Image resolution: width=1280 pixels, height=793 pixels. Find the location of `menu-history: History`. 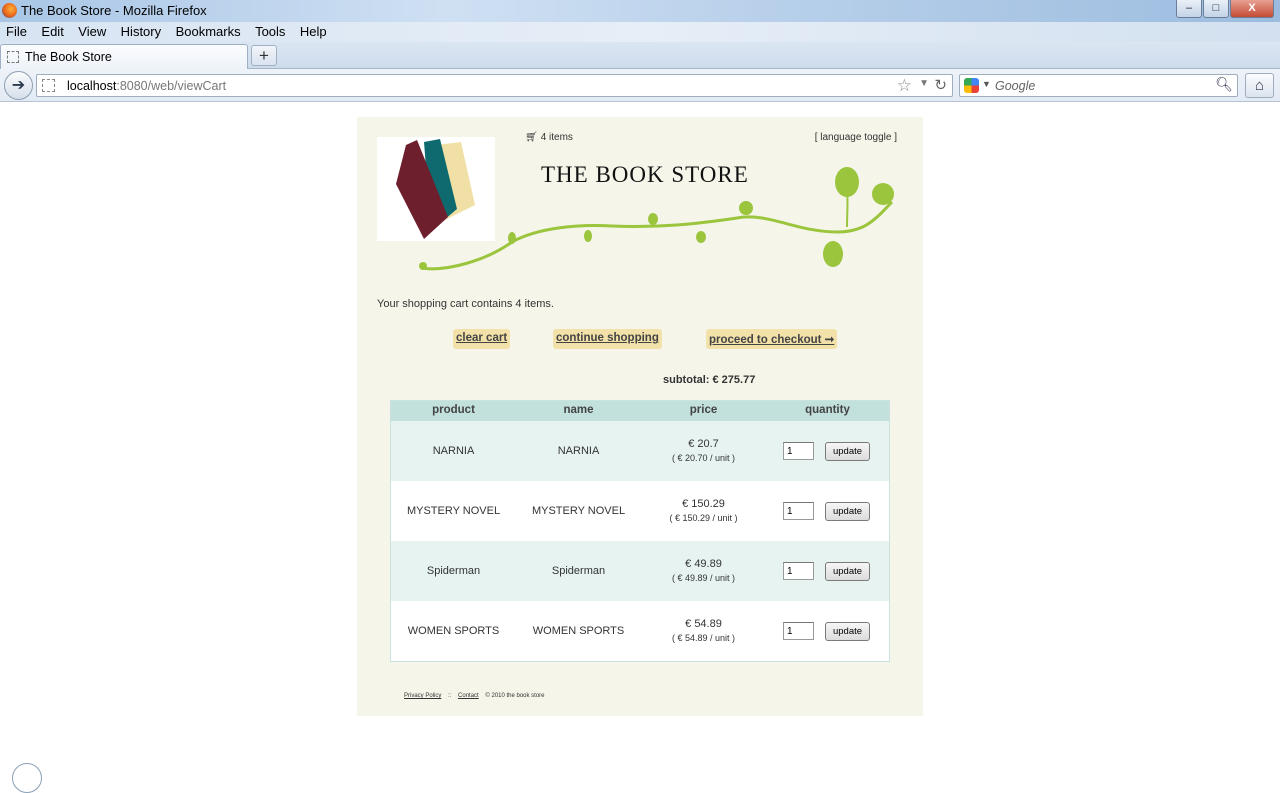

menu-history: History is located at coordinates (141, 30).